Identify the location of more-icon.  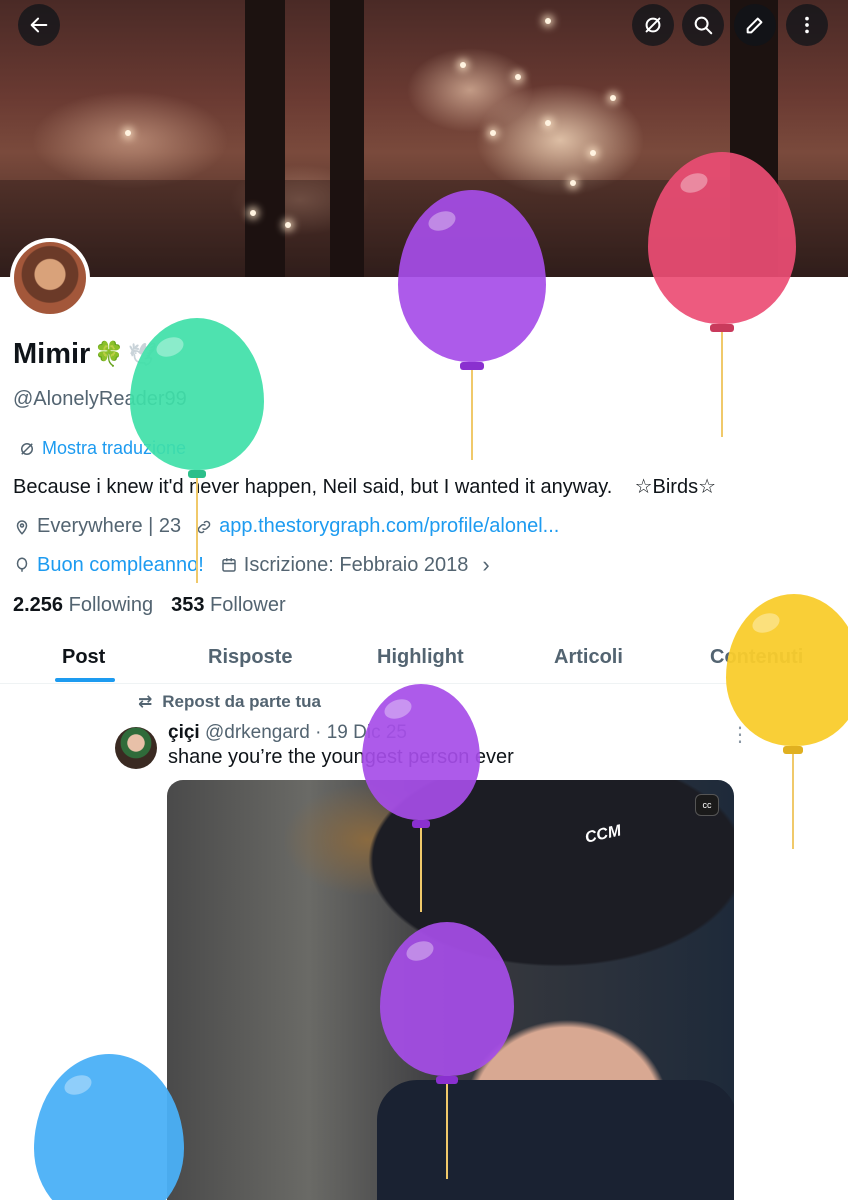
(807, 25).